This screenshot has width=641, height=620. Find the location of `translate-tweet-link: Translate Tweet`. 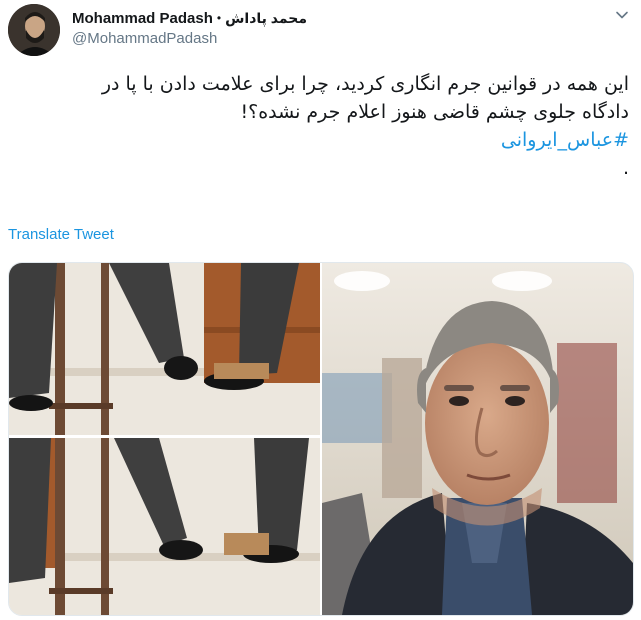

translate-tweet-link: Translate Tweet is located at coordinates (61, 234).